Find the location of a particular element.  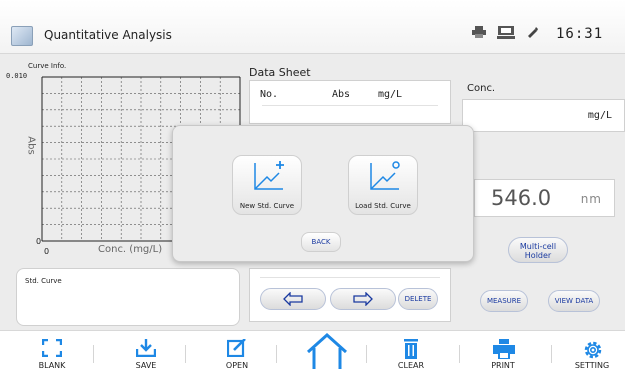

blank-icon is located at coordinates (52, 348).